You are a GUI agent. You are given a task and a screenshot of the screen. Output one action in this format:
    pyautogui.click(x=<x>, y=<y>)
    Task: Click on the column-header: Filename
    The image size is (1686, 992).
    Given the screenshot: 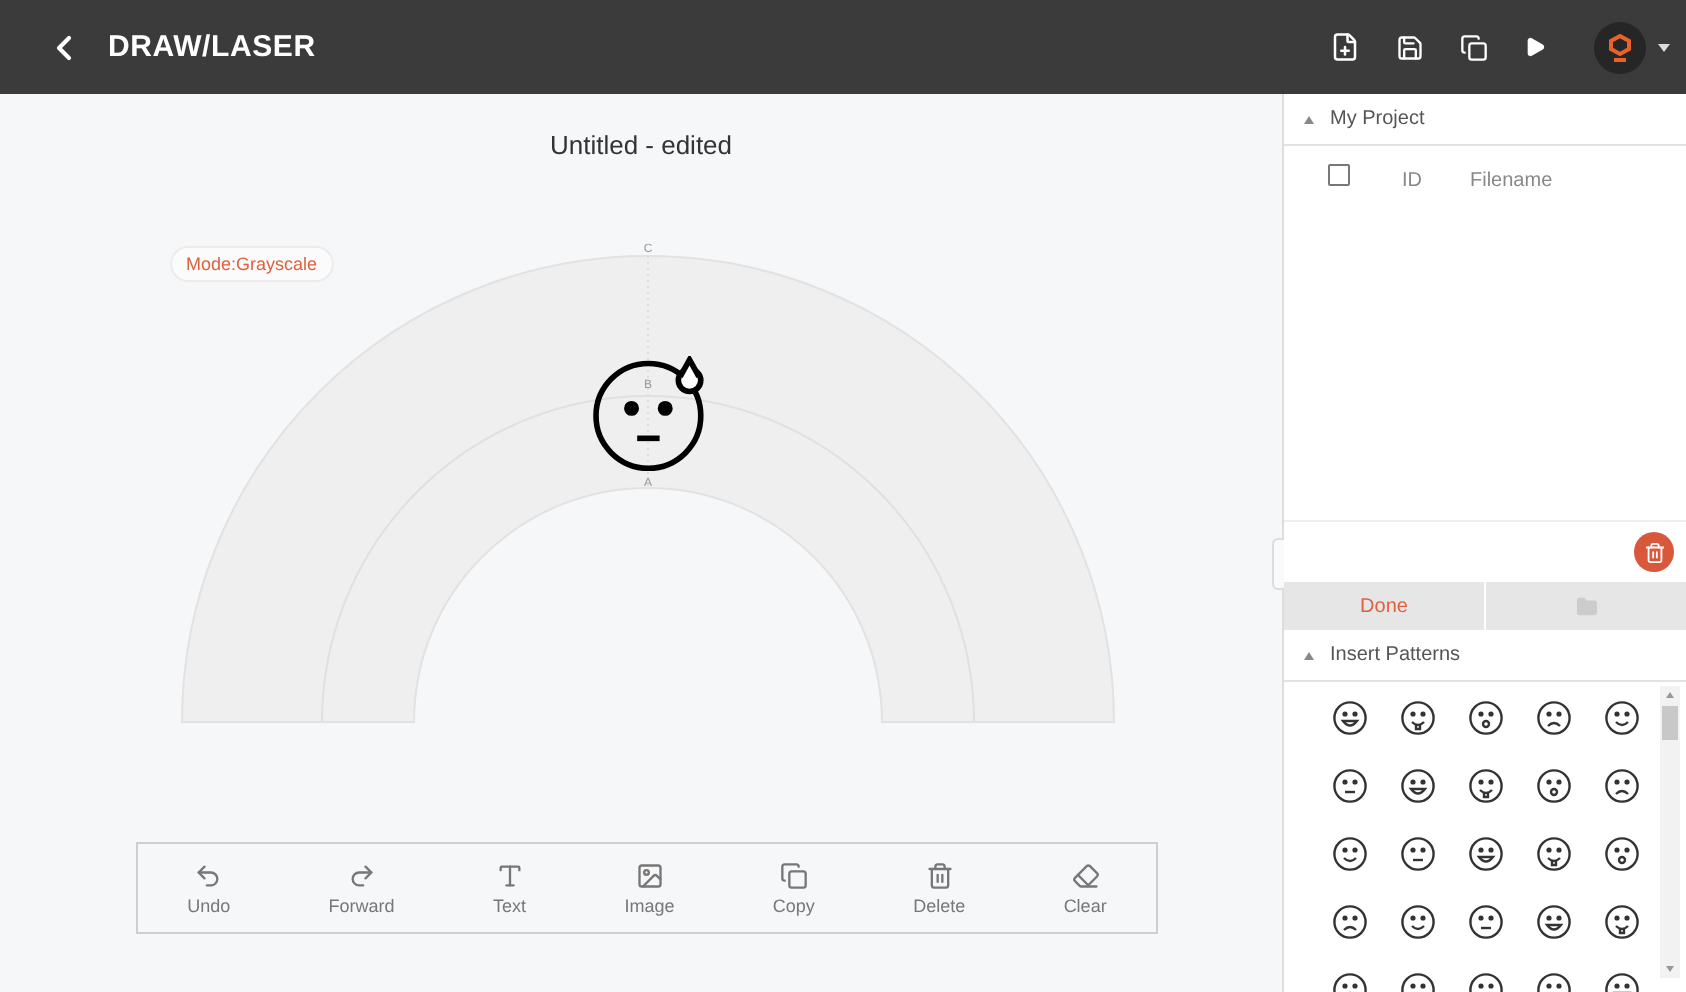 What is the action you would take?
    pyautogui.click(x=1511, y=180)
    